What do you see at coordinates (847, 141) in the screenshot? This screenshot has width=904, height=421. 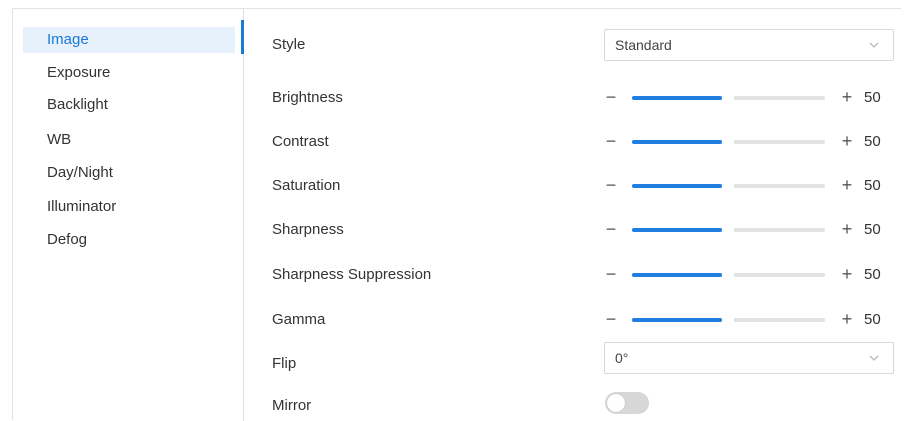 I see `contrast-increase-button: +` at bounding box center [847, 141].